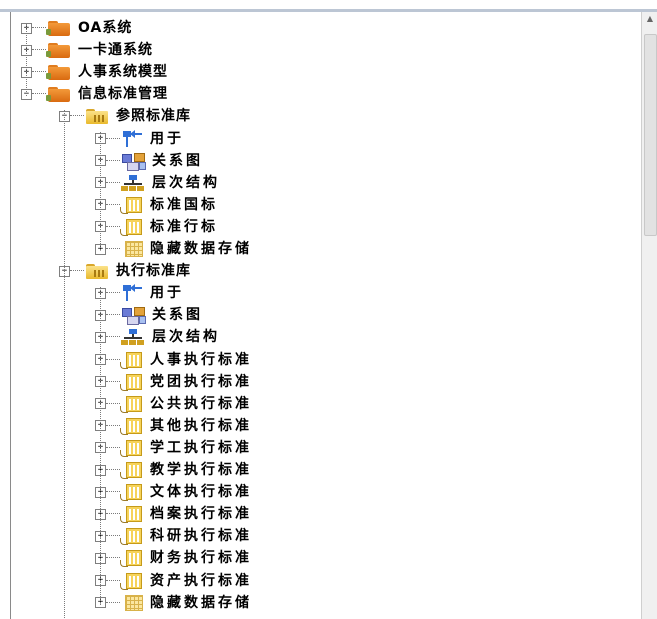 The height and width of the screenshot is (619, 657). What do you see at coordinates (156, 227) in the screenshot?
I see `tree-node-item: + 标准行标` at bounding box center [156, 227].